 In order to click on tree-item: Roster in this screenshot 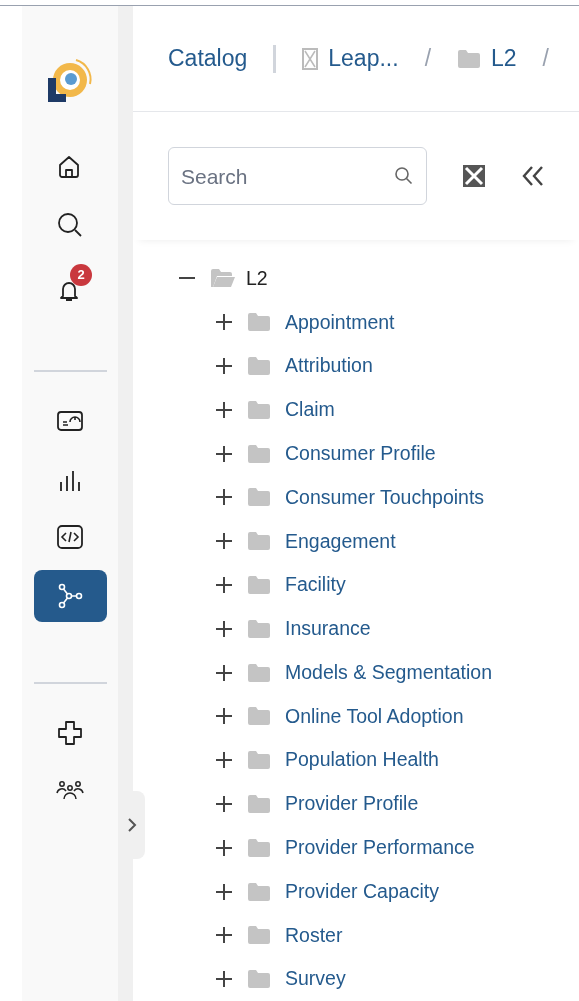, I will do `click(314, 935)`.